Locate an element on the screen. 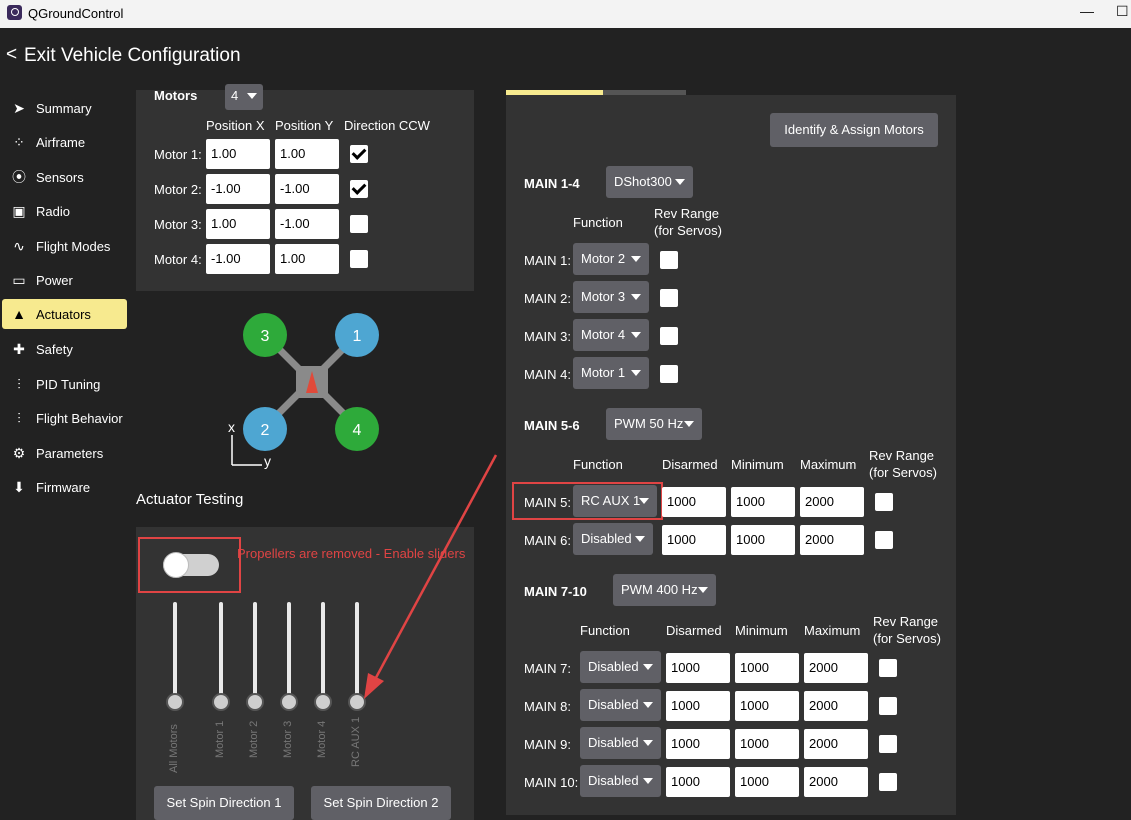  slider-all-motors is located at coordinates (175, 657).